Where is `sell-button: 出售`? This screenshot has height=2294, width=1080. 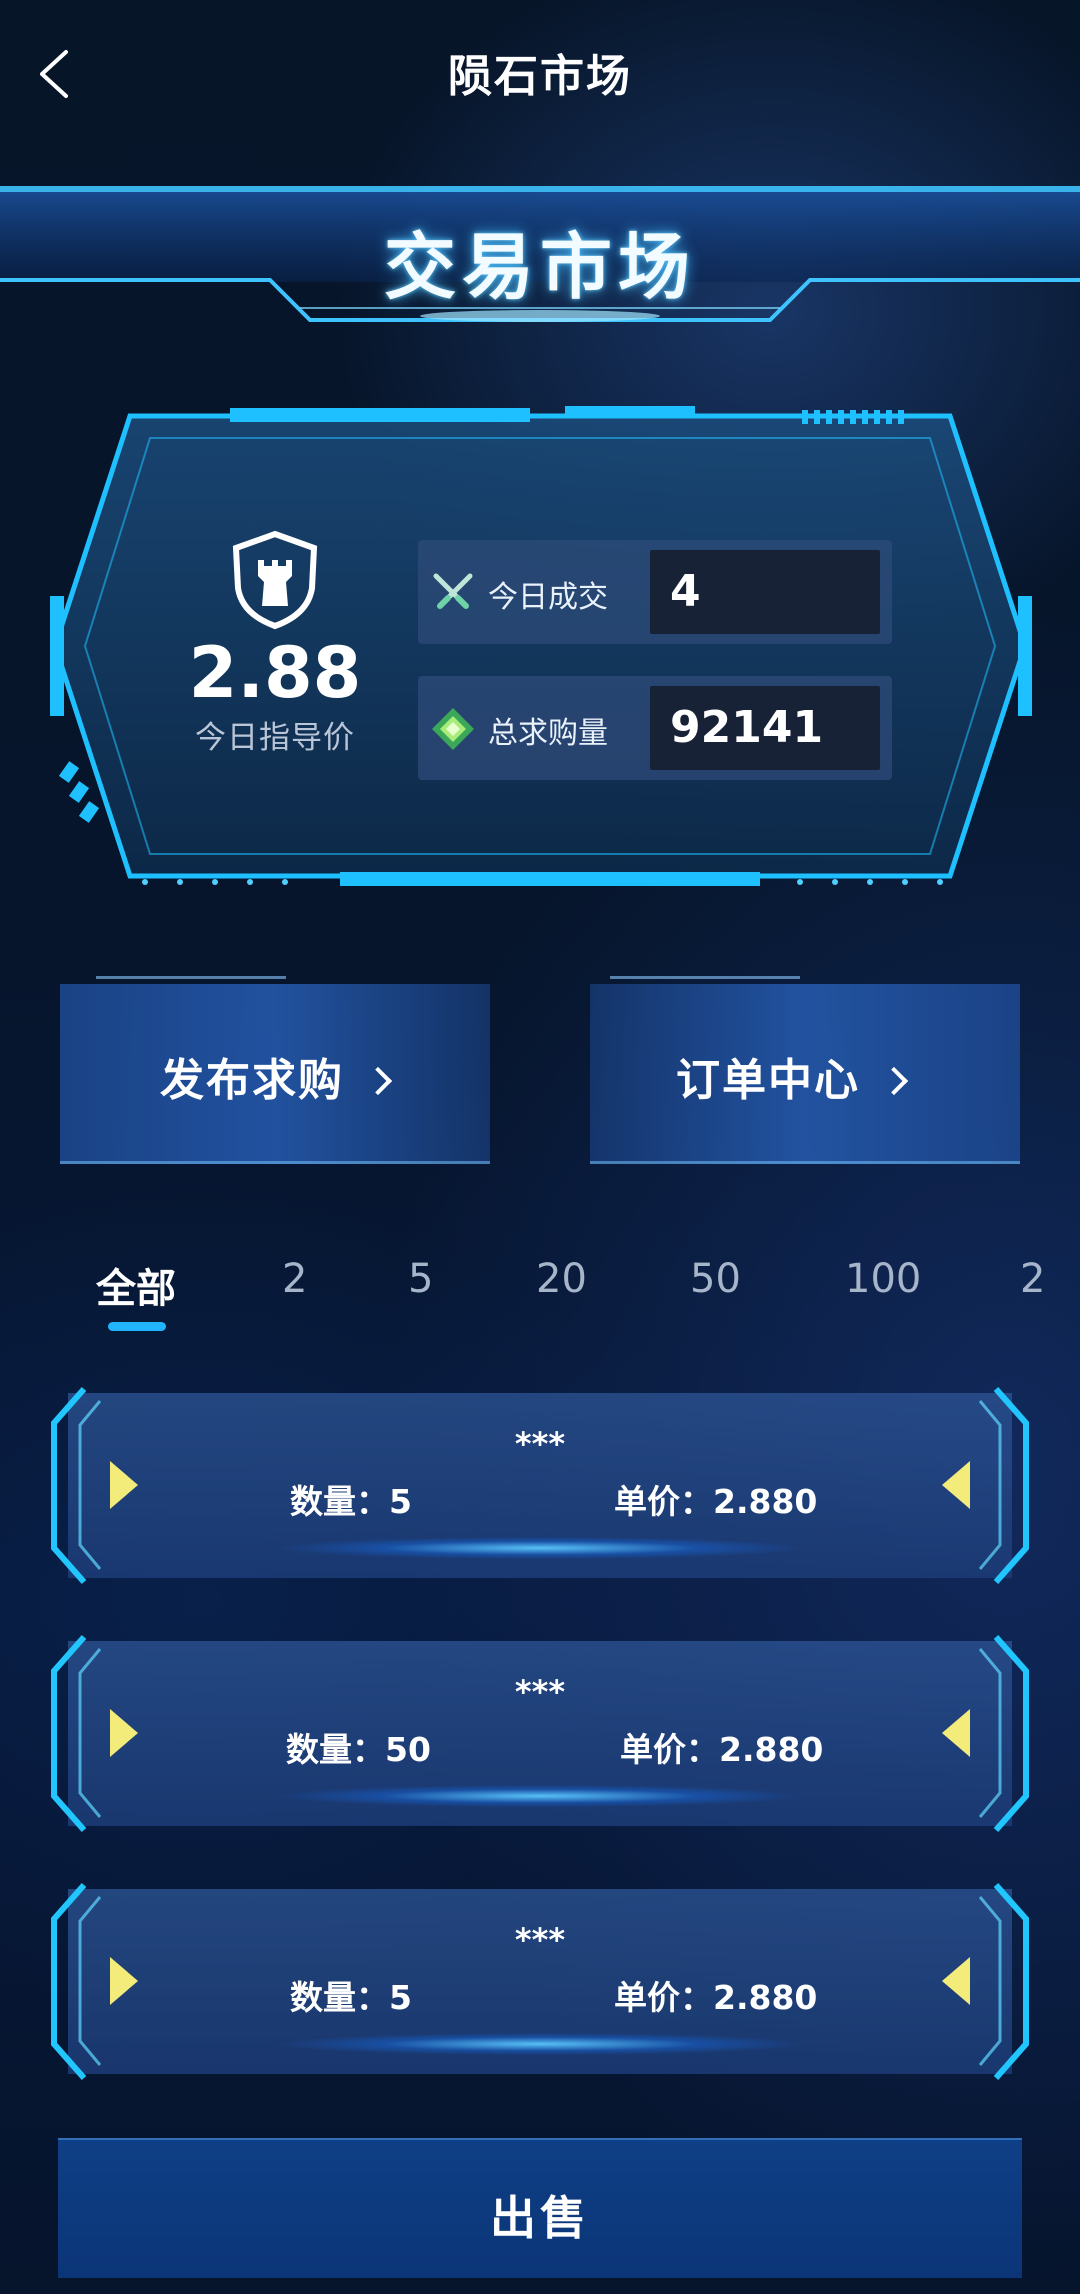
sell-button: 出售 is located at coordinates (540, 2208).